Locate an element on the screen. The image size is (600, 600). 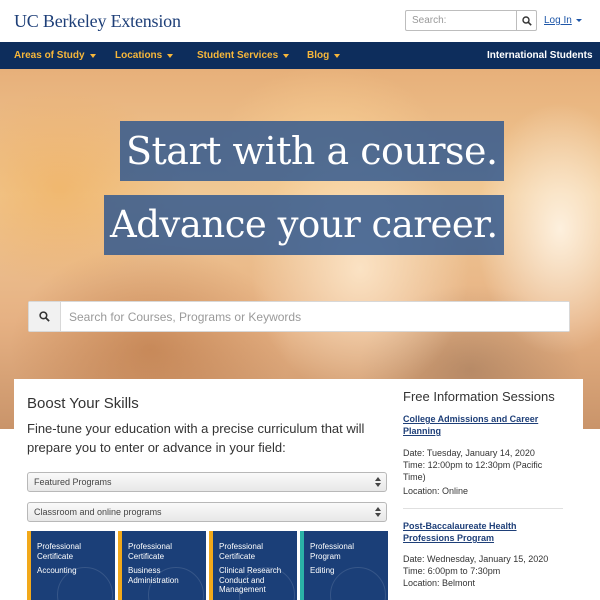
hero-search-input is located at coordinates (315, 316).